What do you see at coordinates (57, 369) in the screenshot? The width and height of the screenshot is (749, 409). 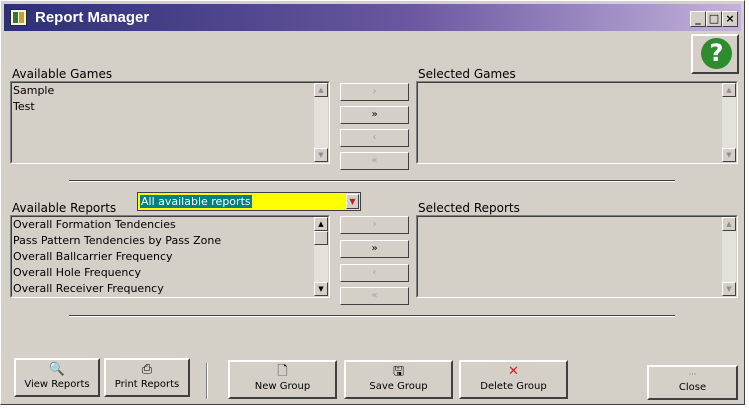 I see `magnifier-page-icon: 🔍` at bounding box center [57, 369].